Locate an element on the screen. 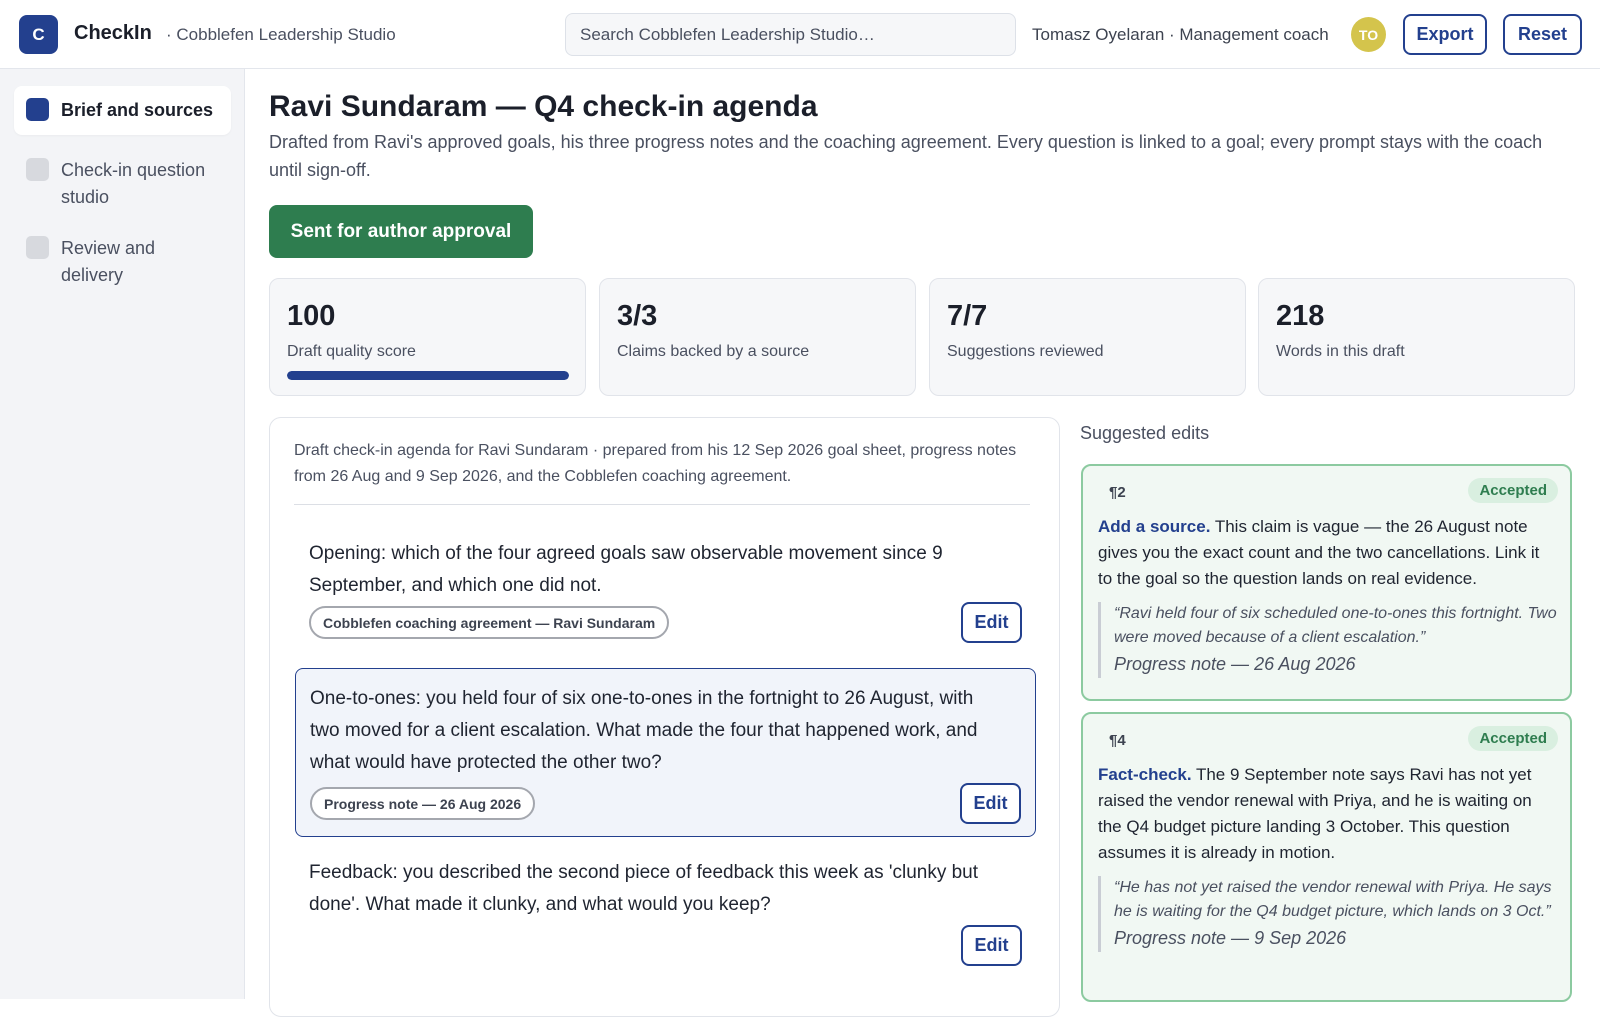 The width and height of the screenshot is (1600, 1017). org-name: · Cobblefen Leadership Studio is located at coordinates (281, 34).